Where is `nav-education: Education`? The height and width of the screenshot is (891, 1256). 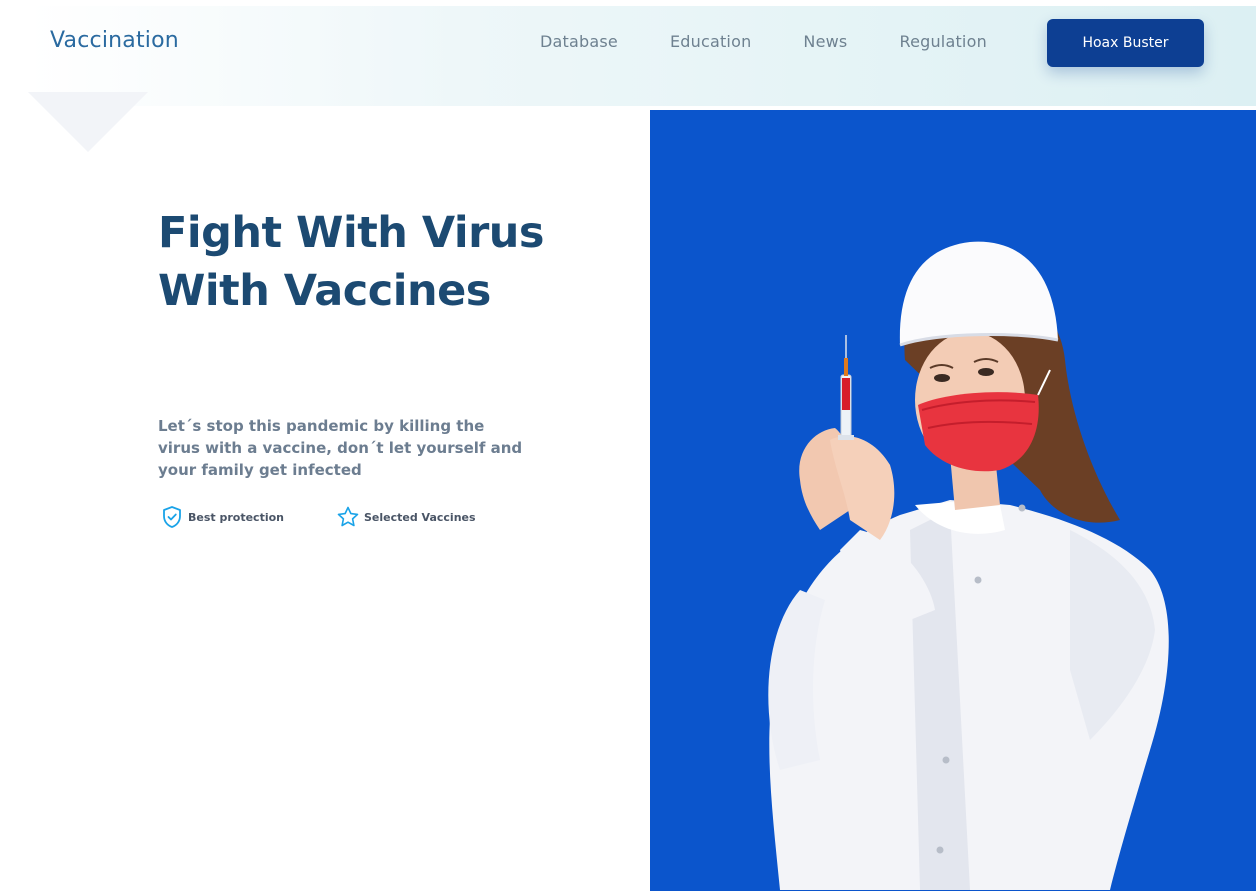 nav-education: Education is located at coordinates (710, 44).